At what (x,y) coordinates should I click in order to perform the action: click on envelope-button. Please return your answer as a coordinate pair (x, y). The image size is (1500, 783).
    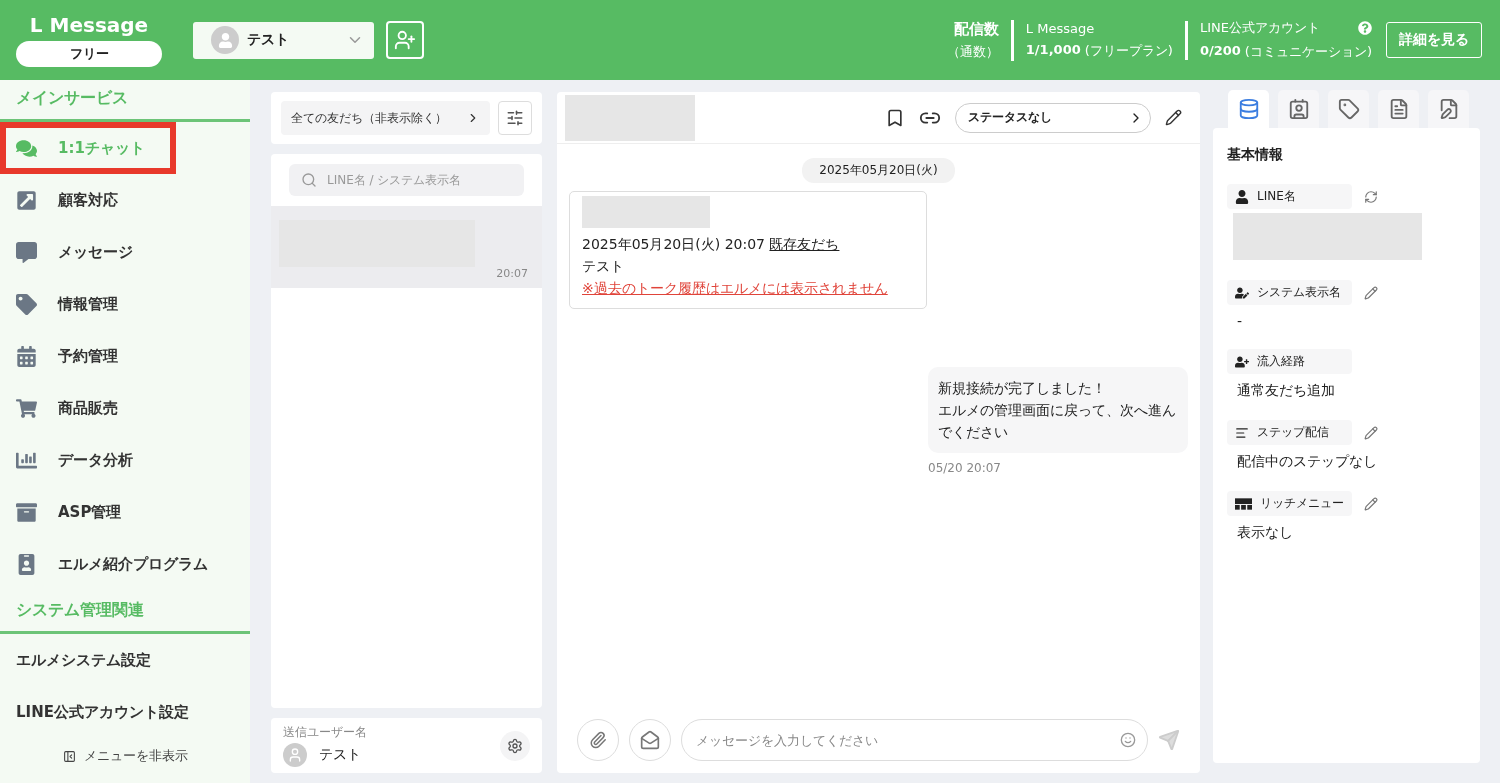
    Looking at the image, I should click on (650, 740).